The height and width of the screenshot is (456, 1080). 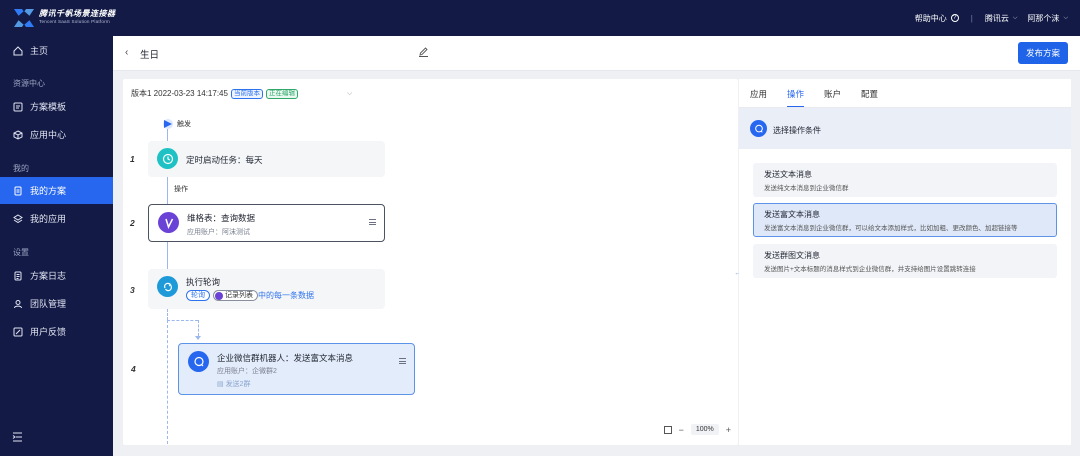 What do you see at coordinates (181, 189) in the screenshot?
I see `operation-label: 操作` at bounding box center [181, 189].